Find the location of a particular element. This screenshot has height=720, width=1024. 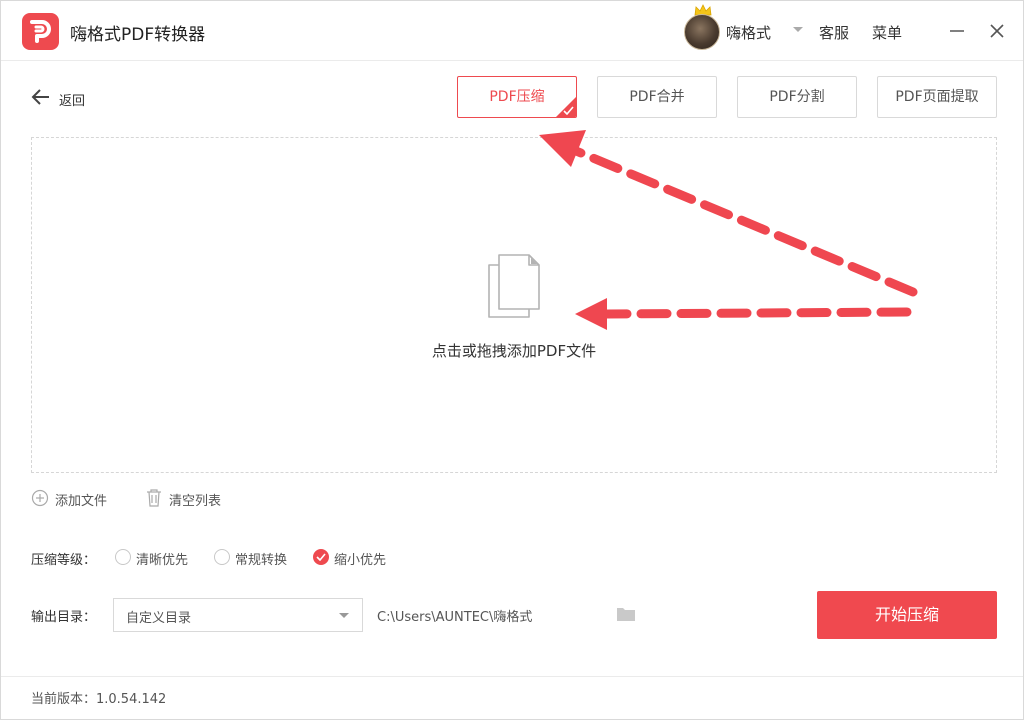

tab-label: PDF分割 is located at coordinates (797, 97).